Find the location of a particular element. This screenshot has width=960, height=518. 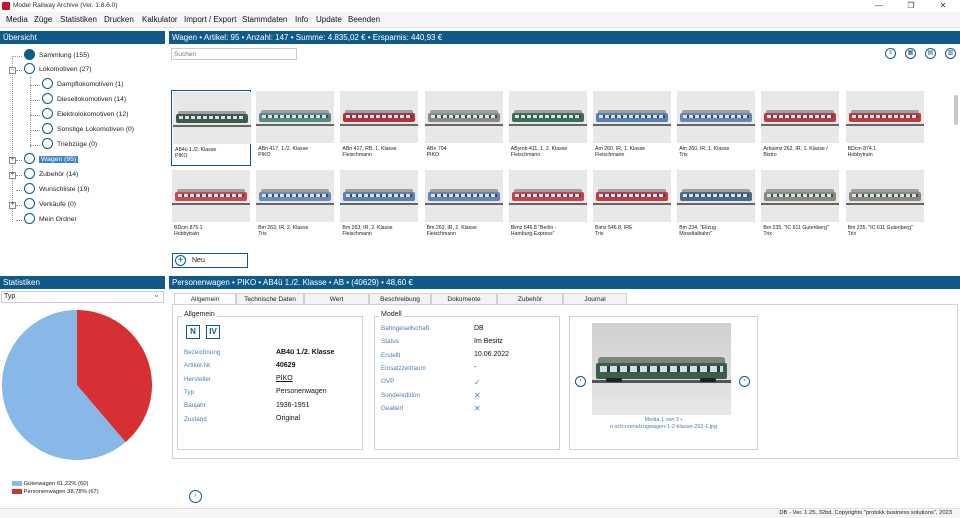

tree-item-lokomotiven: Lokomotiven (27) is located at coordinates (58, 69).